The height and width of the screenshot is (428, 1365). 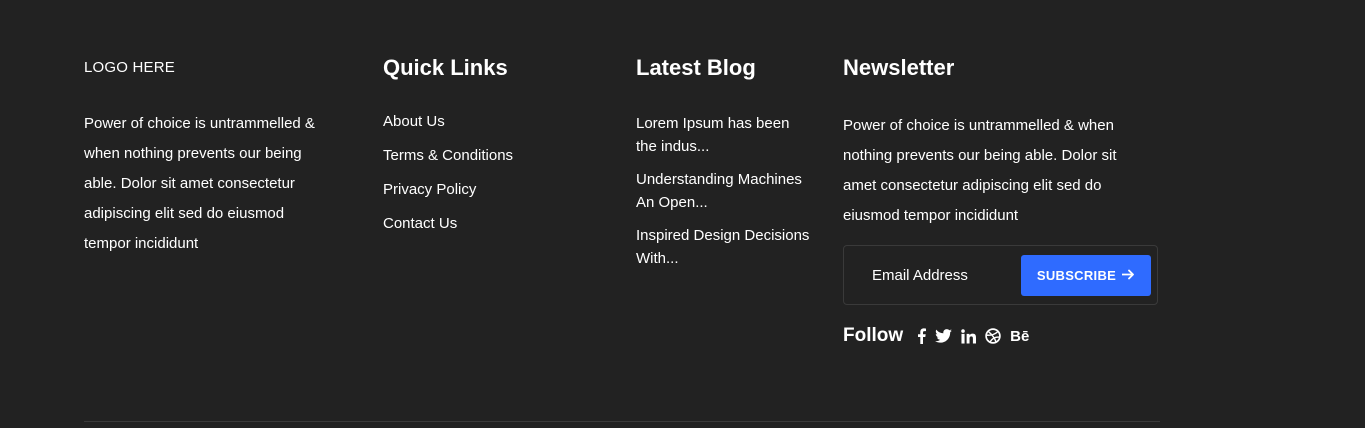 What do you see at coordinates (969, 336) in the screenshot?
I see `linkedin-icon` at bounding box center [969, 336].